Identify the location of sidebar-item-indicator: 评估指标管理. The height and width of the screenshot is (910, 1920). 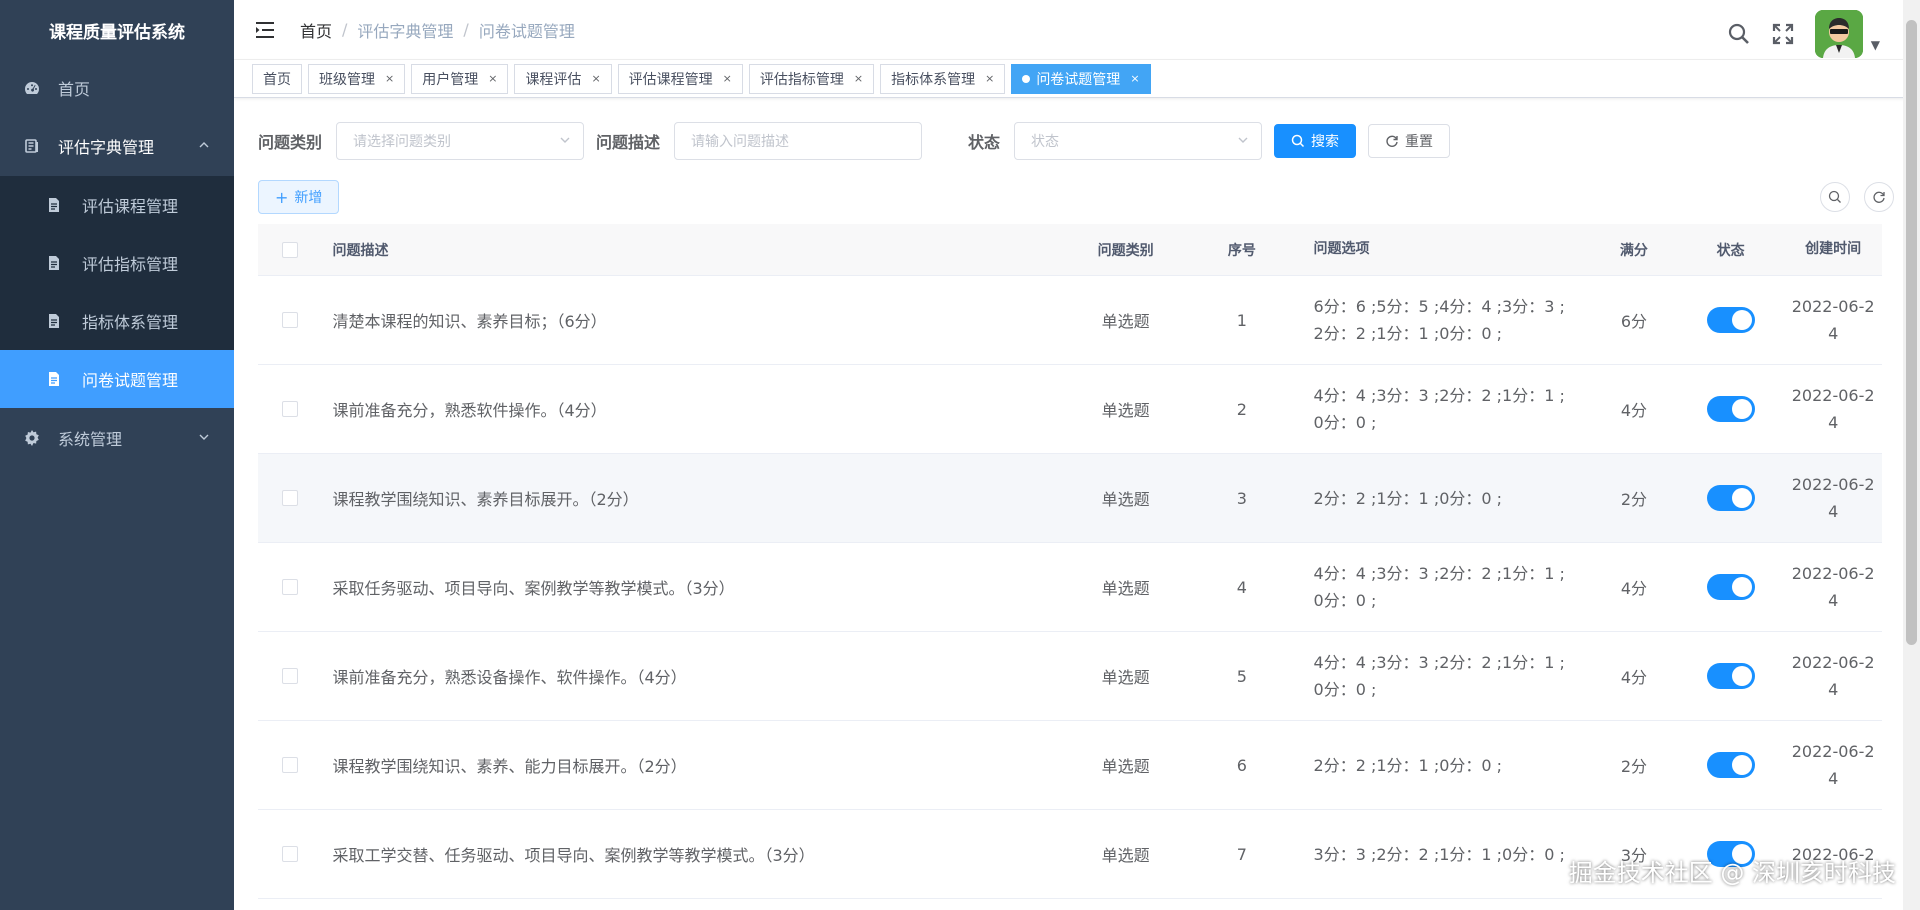
(117, 263).